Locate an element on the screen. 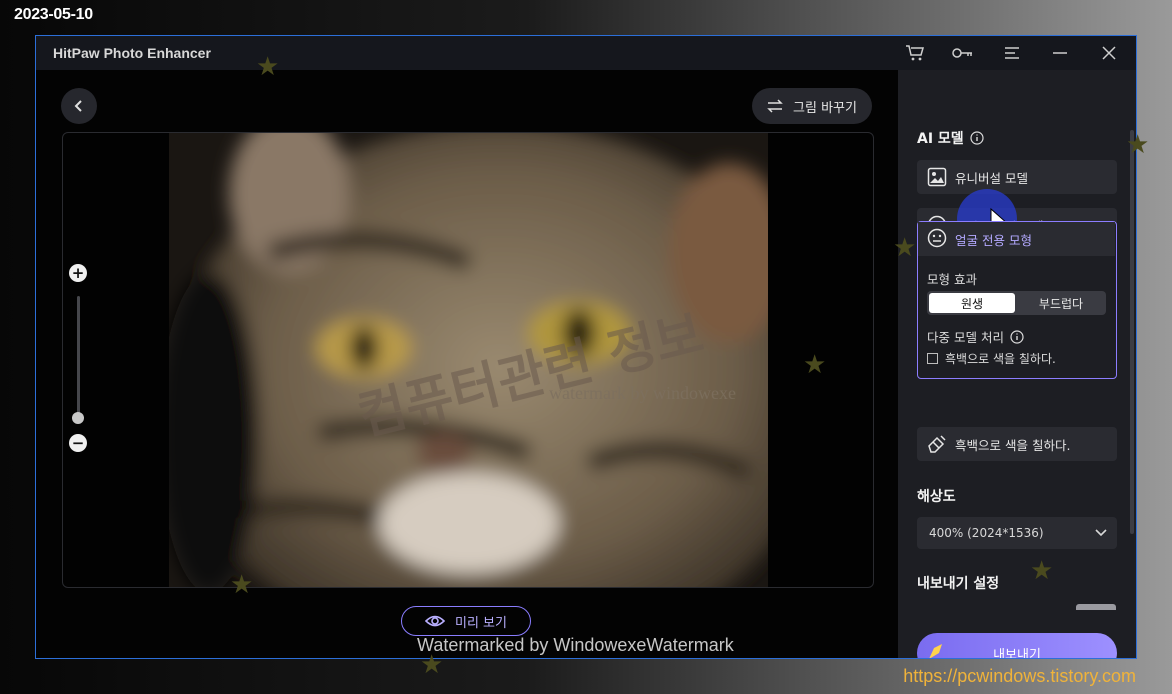 This screenshot has height=694, width=1172. export-settings-title: 내보내기 설정 is located at coordinates (958, 584).